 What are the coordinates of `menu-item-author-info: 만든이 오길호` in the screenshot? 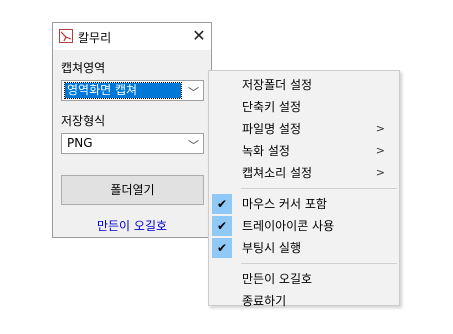 It's located at (304, 279).